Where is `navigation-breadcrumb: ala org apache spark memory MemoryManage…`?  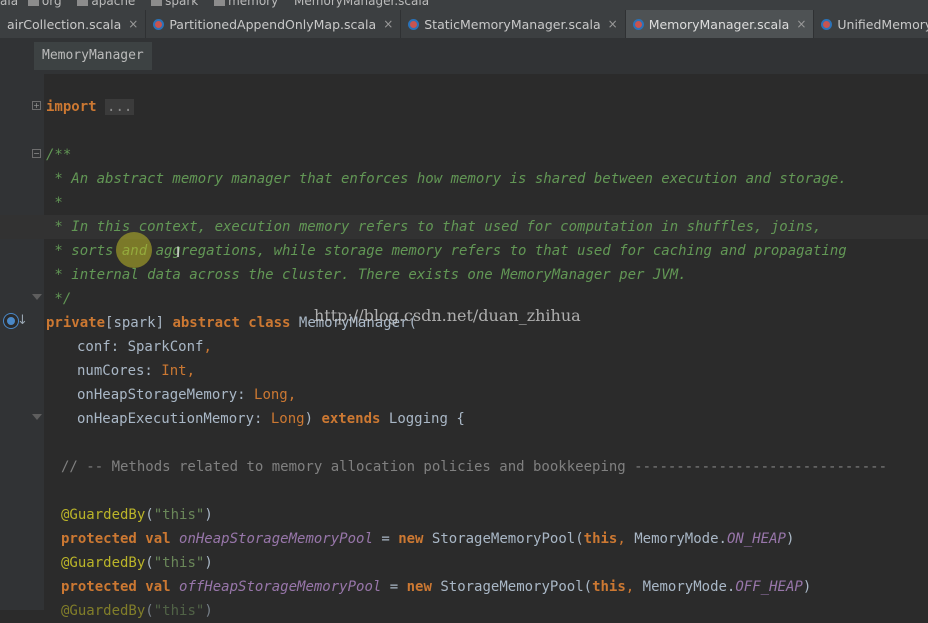 navigation-breadcrumb: ala org apache spark memory MemoryManage… is located at coordinates (464, 5).